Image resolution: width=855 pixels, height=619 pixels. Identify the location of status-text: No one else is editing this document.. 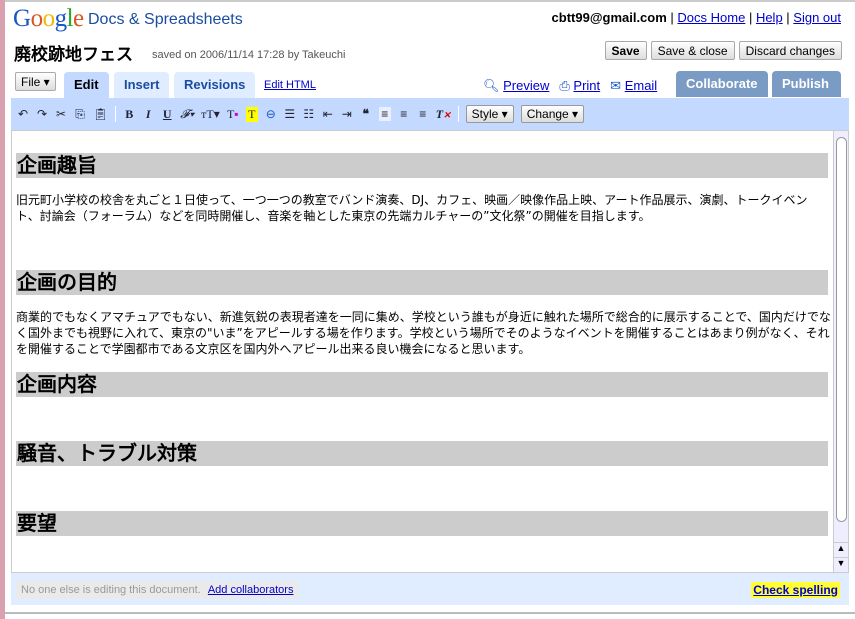
(111, 590).